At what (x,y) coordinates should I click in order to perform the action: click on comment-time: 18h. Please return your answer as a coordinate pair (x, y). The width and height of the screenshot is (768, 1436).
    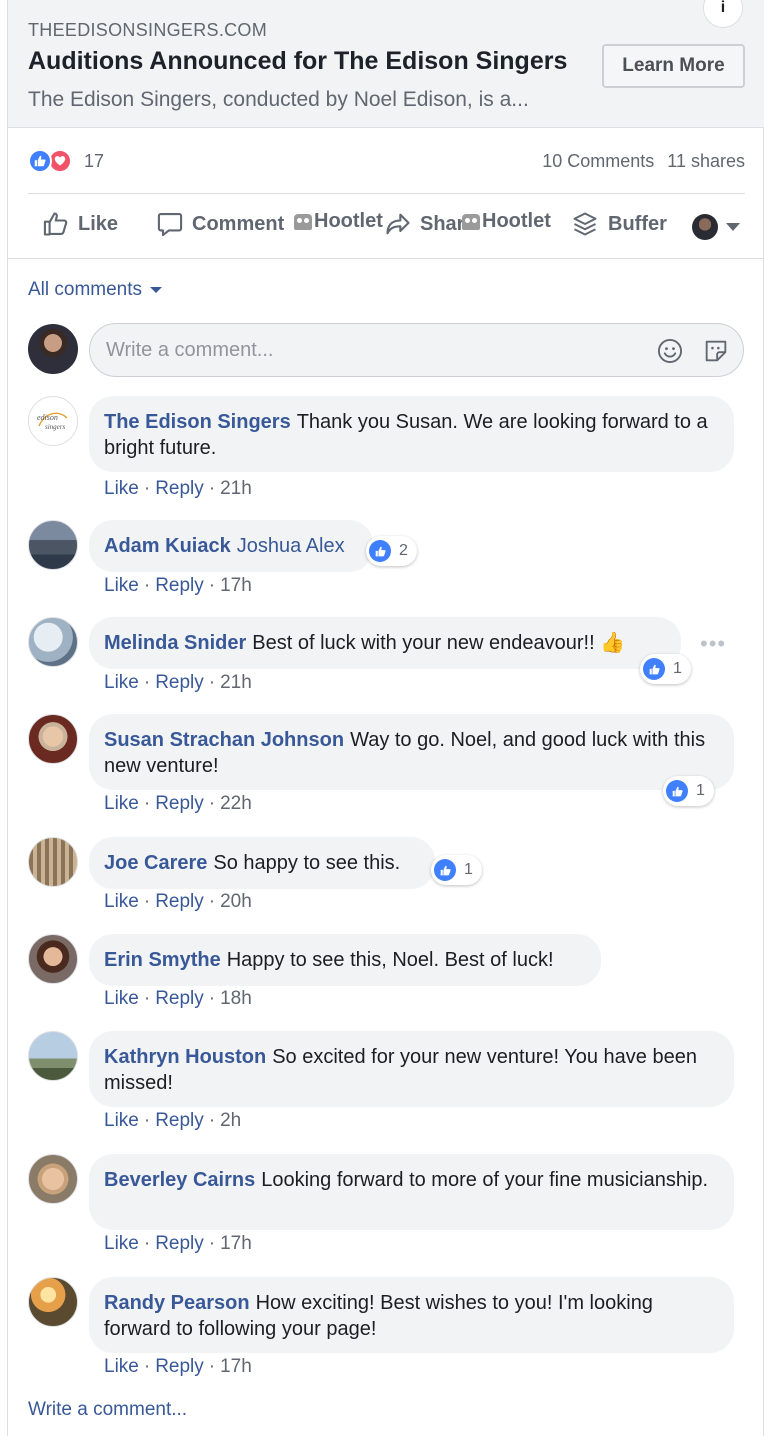
    Looking at the image, I should click on (236, 998).